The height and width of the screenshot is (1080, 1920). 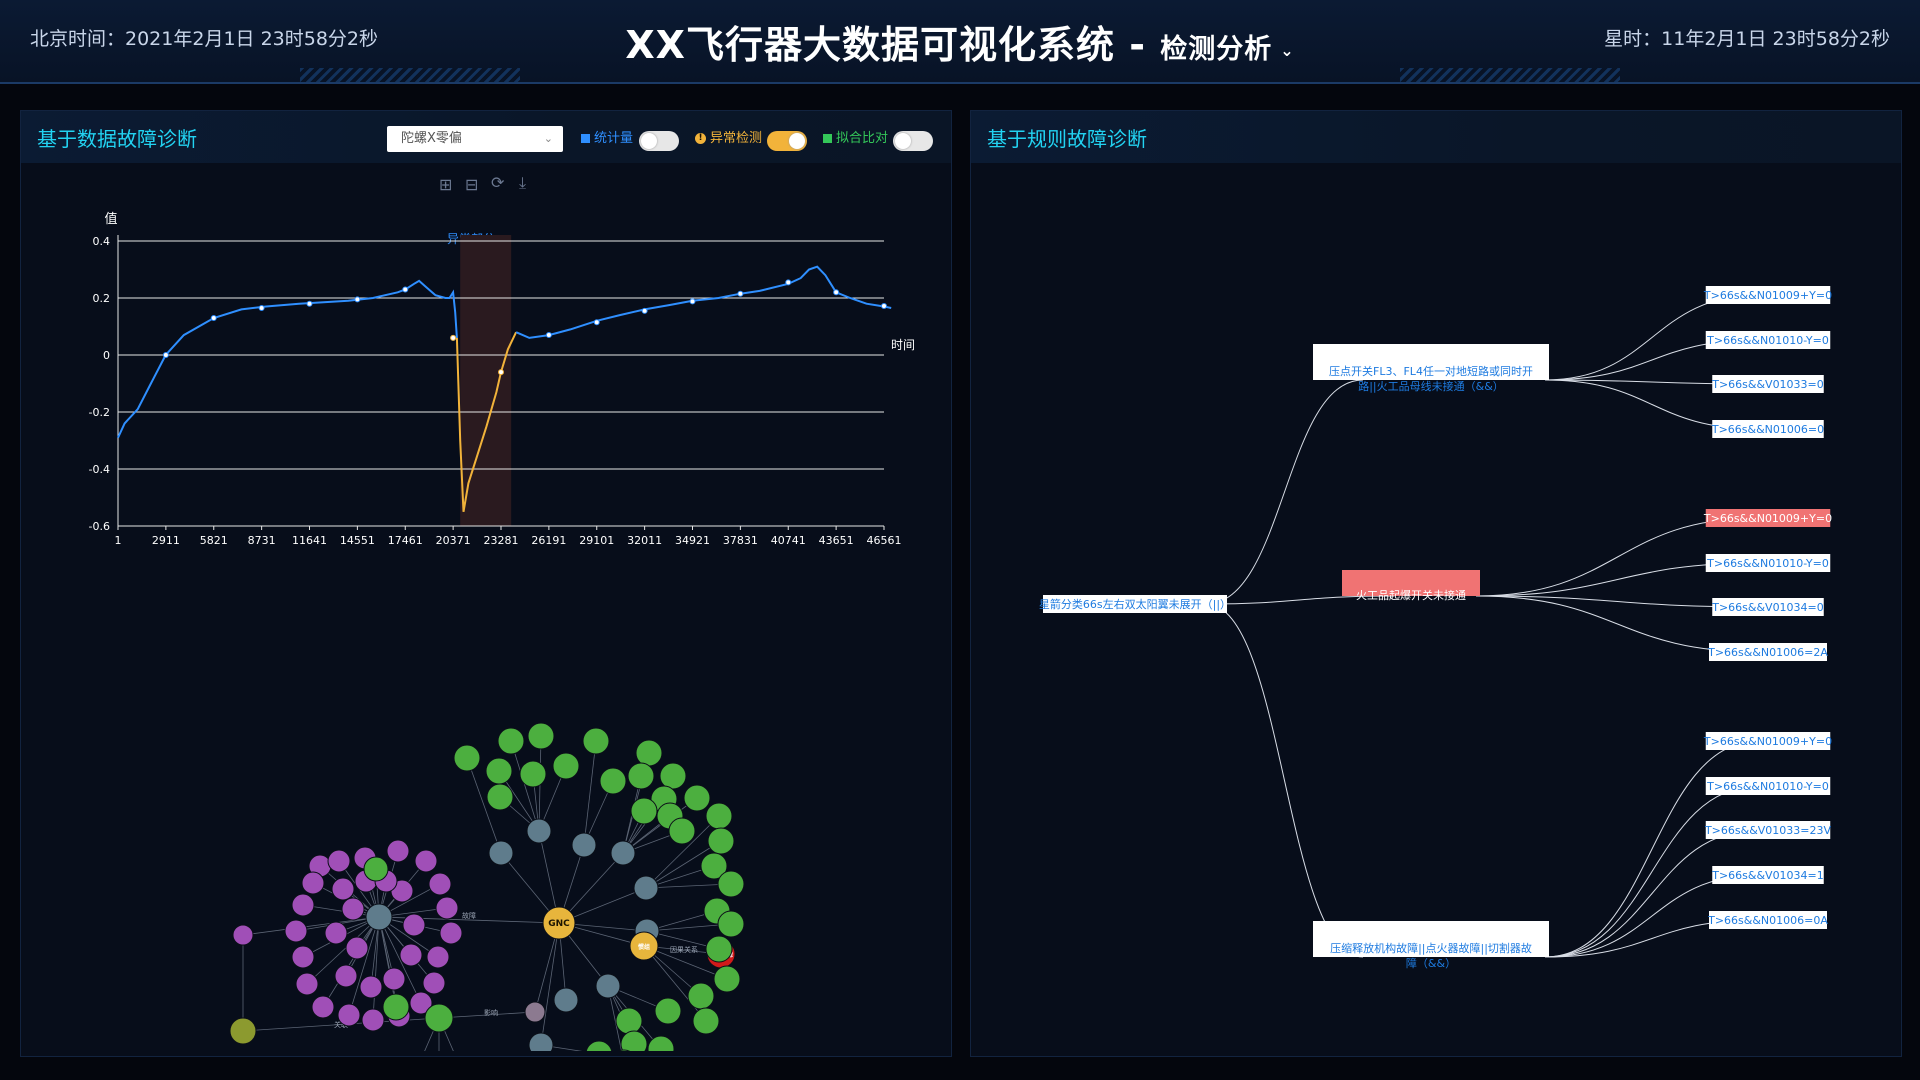 I want to click on tree-leaf-node: T>66s&&V01033=0, so click(x=1767, y=384).